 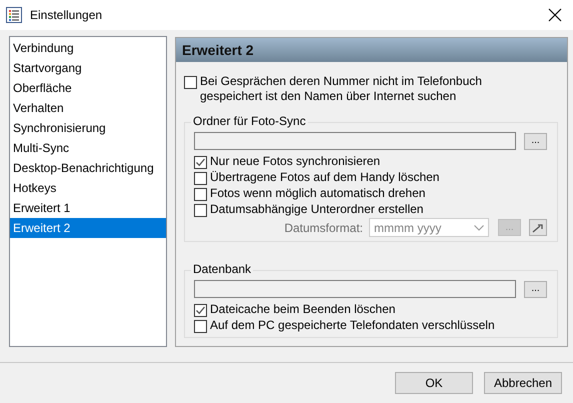 What do you see at coordinates (88, 228) in the screenshot?
I see `sidebar-item: Erweitert 2` at bounding box center [88, 228].